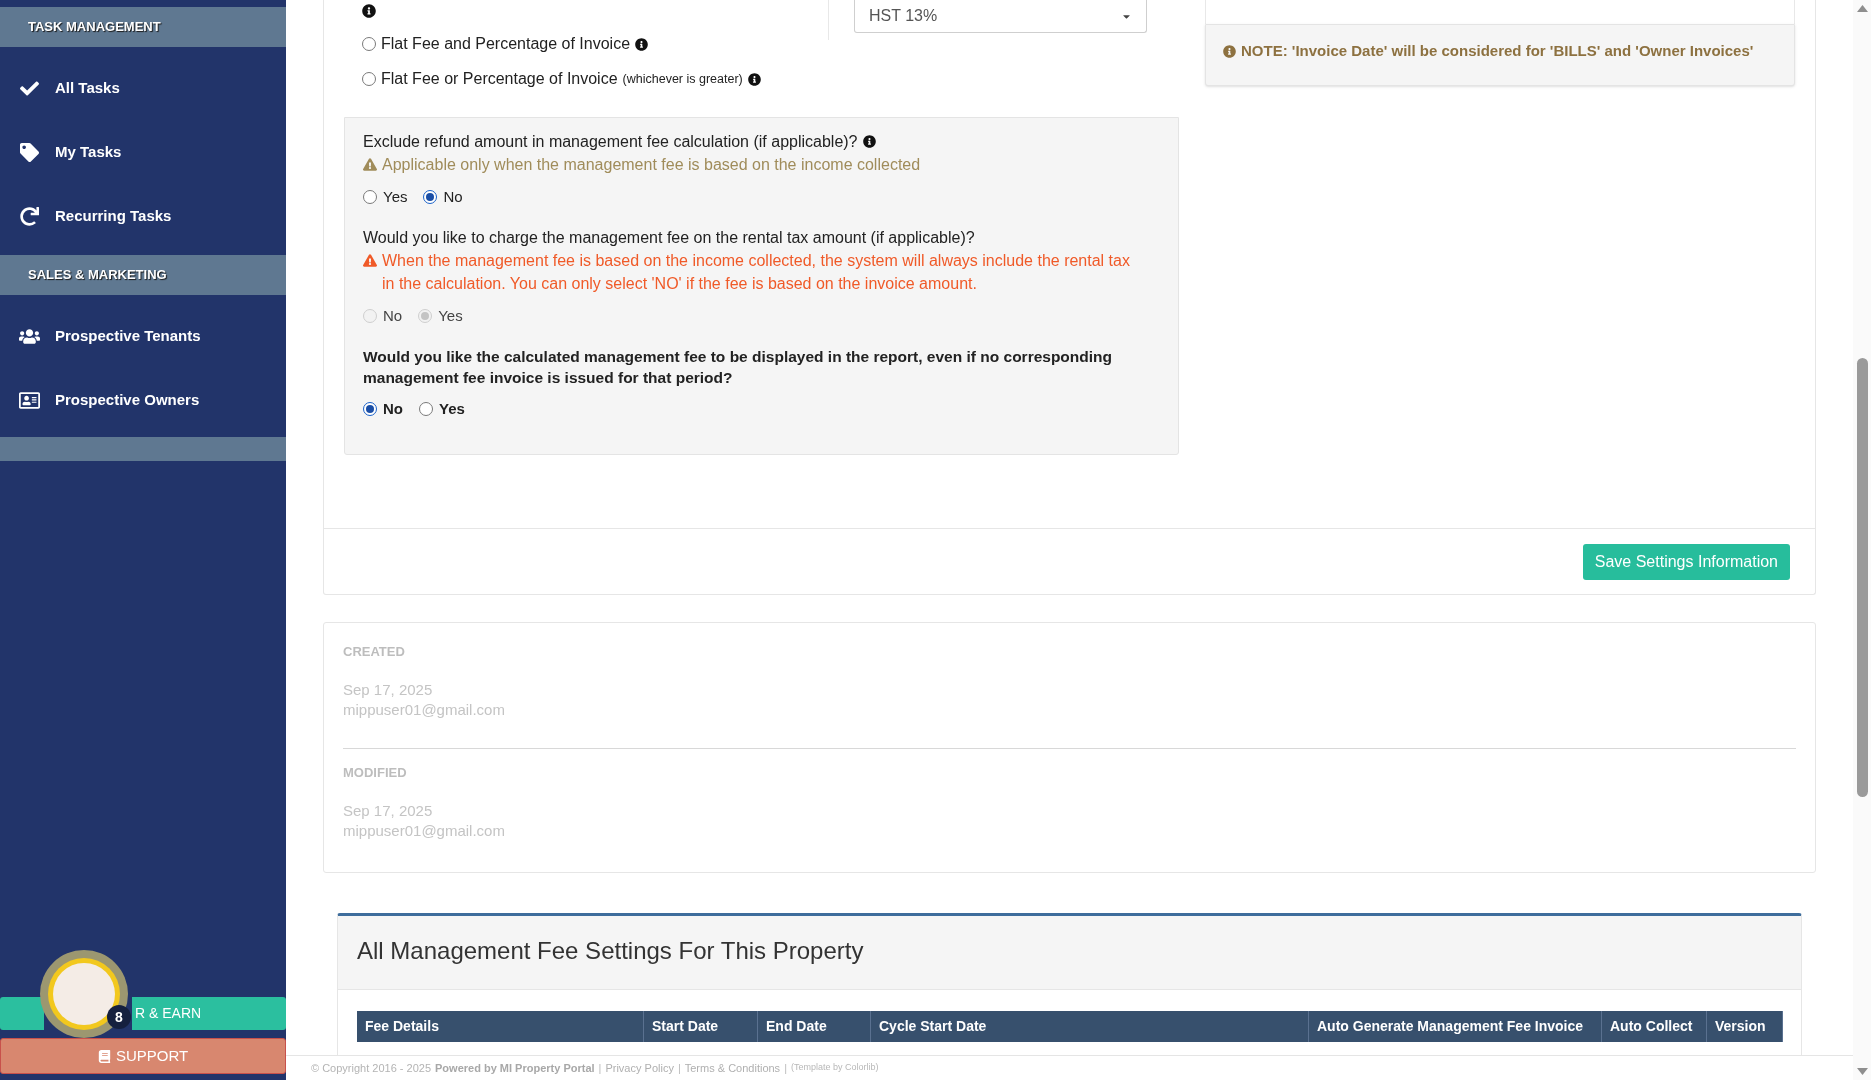 The height and width of the screenshot is (1080, 1871). What do you see at coordinates (143, 27) in the screenshot?
I see `sidebar-section-header: TASK MANAGEMENT` at bounding box center [143, 27].